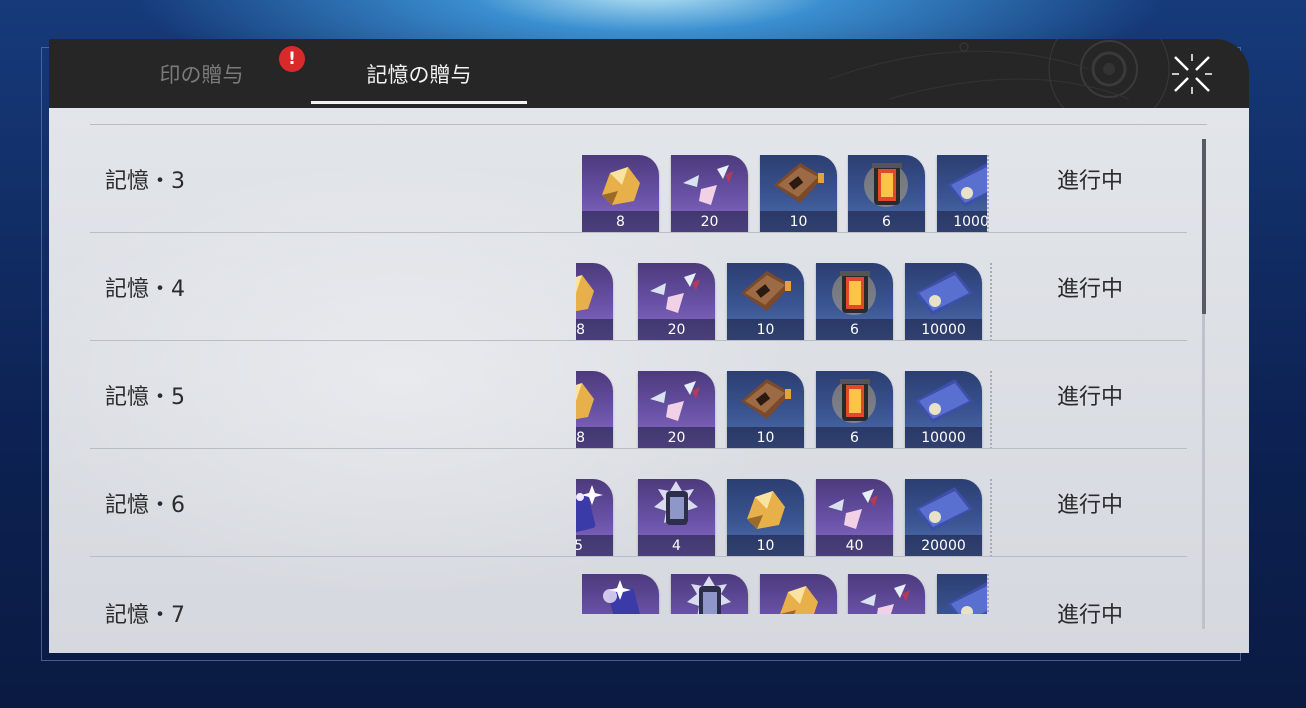  What do you see at coordinates (1192, 74) in the screenshot?
I see `close-icon` at bounding box center [1192, 74].